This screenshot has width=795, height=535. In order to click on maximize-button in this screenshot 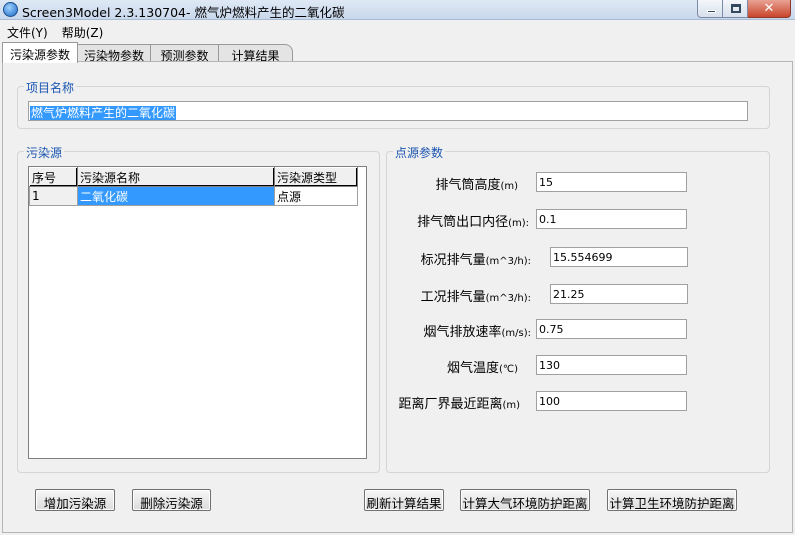, I will do `click(735, 9)`.